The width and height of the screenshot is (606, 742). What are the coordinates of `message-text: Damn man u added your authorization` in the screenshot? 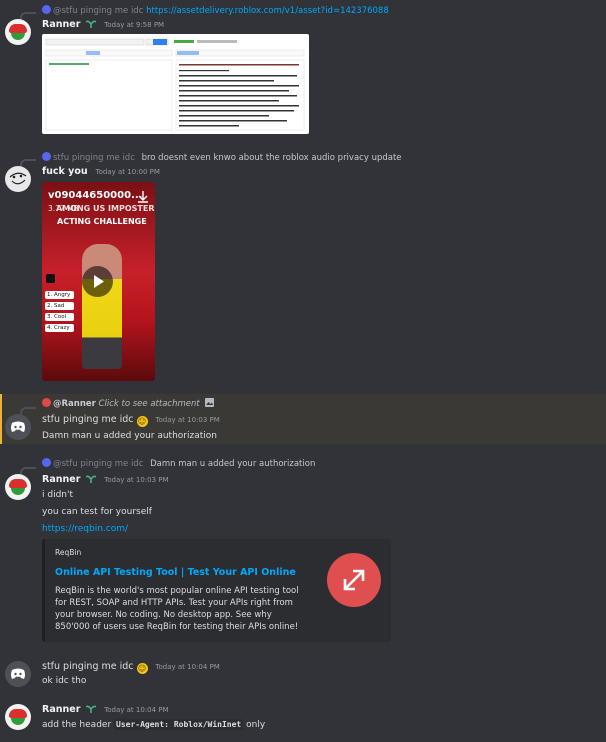 It's located at (129, 436).